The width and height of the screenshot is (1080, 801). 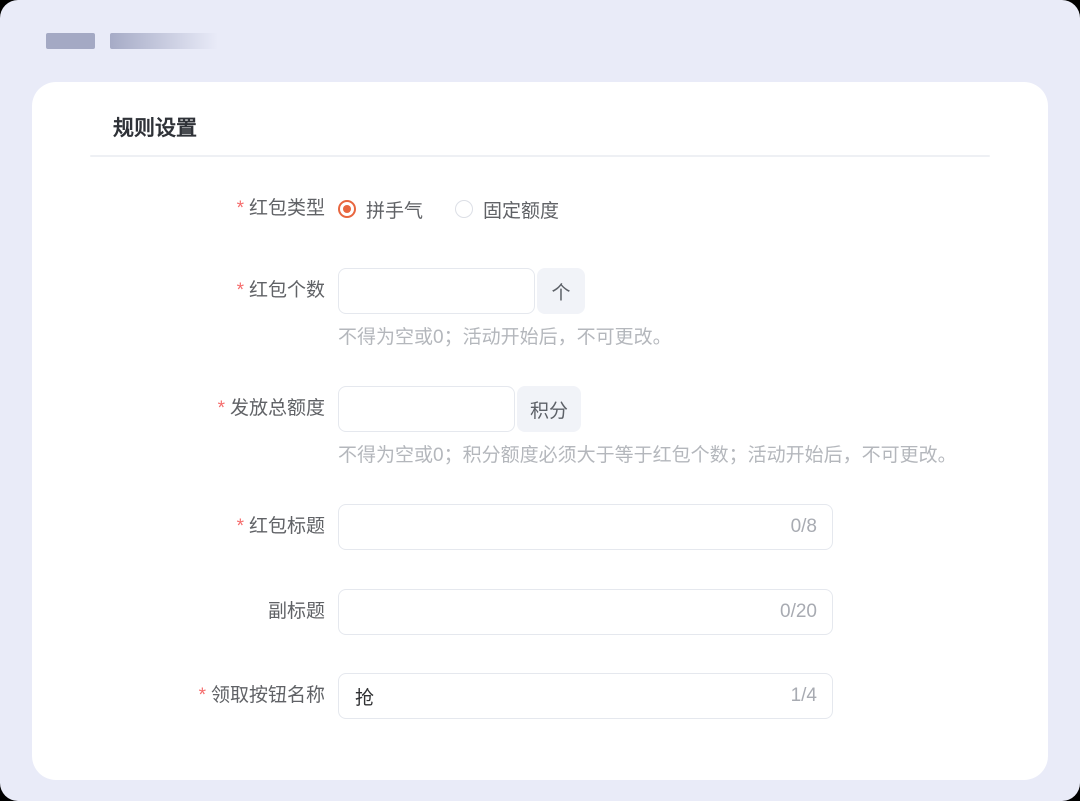 I want to click on packet-title-input, so click(x=585, y=527).